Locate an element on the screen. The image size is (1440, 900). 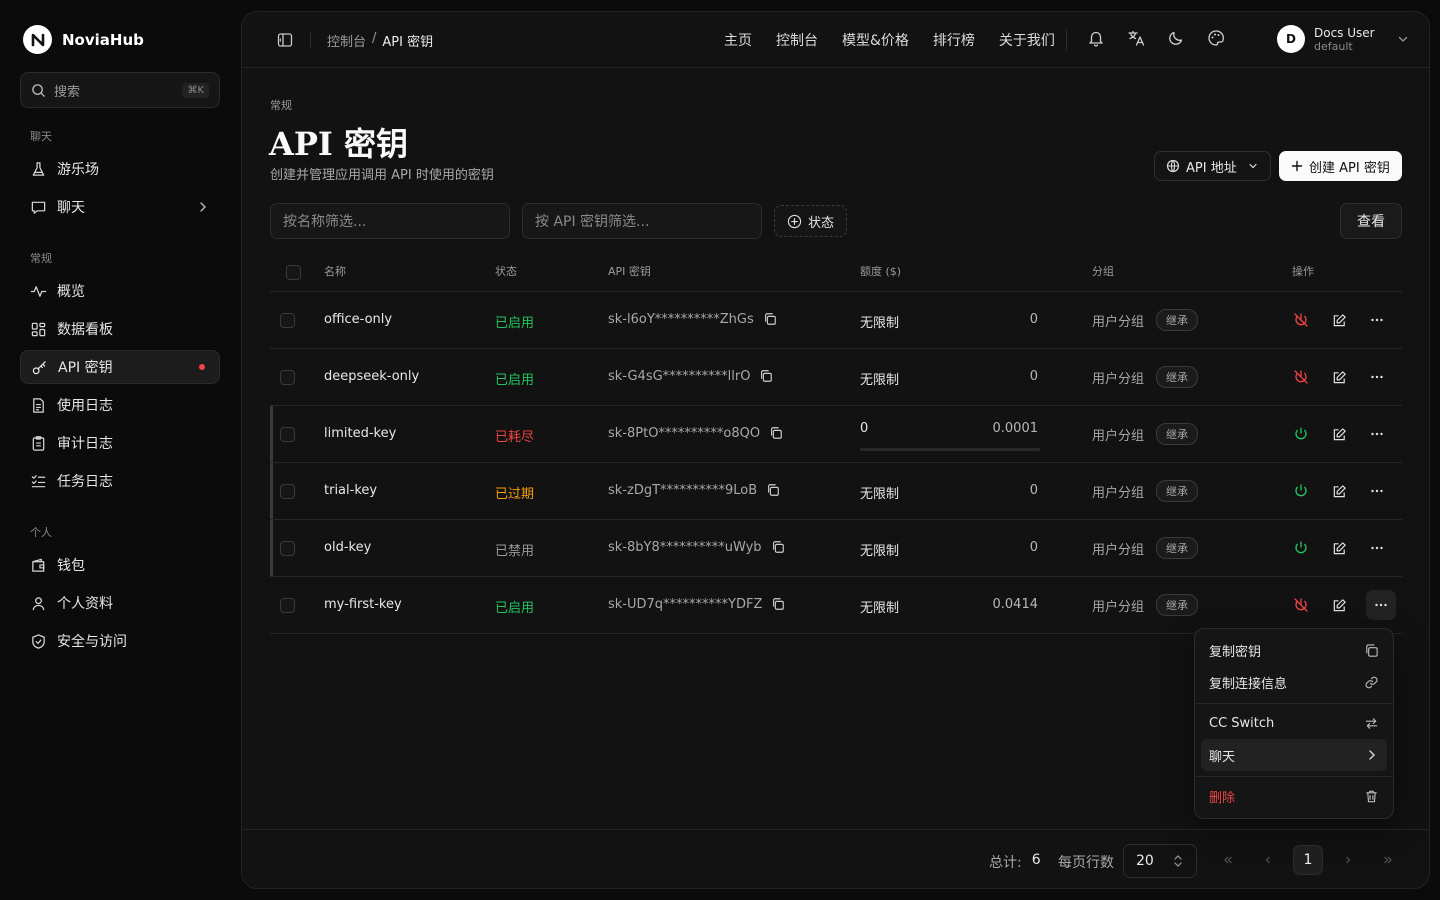
theme-toggle-button is located at coordinates (1176, 38).